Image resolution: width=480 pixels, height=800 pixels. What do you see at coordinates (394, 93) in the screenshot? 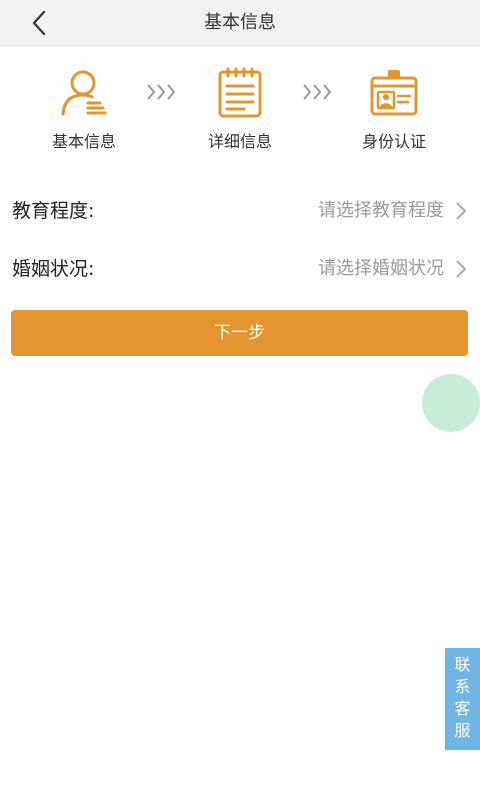
I see `id-card-icon` at bounding box center [394, 93].